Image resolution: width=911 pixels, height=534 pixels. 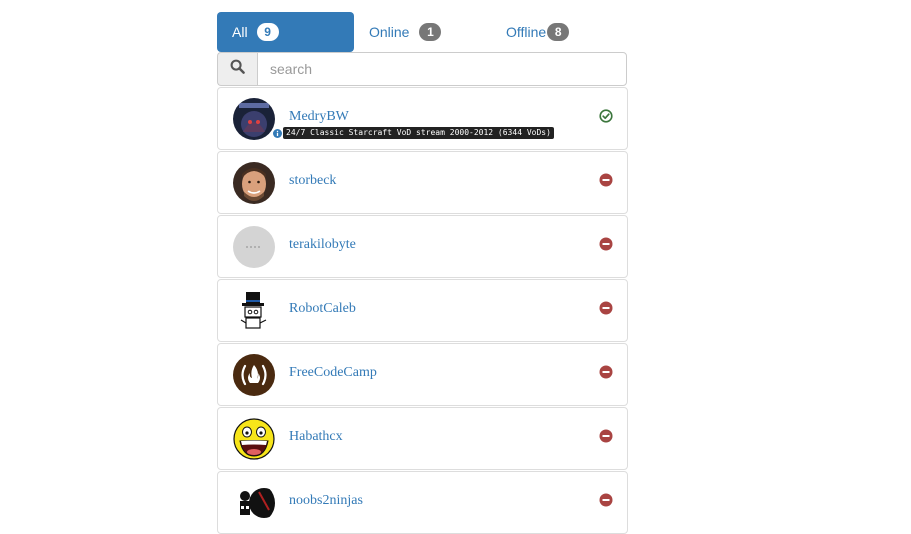 I want to click on search-input, so click(x=442, y=69).